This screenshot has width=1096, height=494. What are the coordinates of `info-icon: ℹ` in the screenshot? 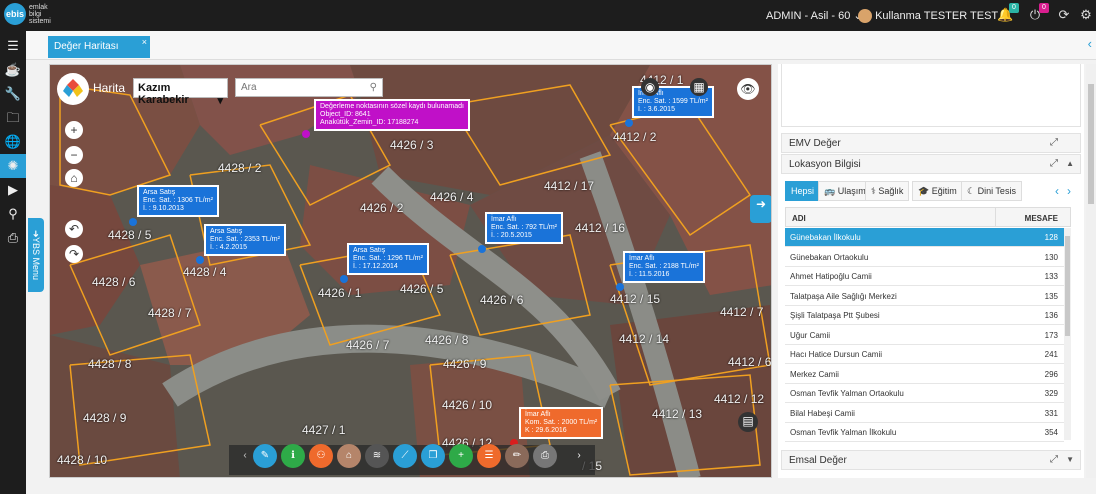 It's located at (293, 456).